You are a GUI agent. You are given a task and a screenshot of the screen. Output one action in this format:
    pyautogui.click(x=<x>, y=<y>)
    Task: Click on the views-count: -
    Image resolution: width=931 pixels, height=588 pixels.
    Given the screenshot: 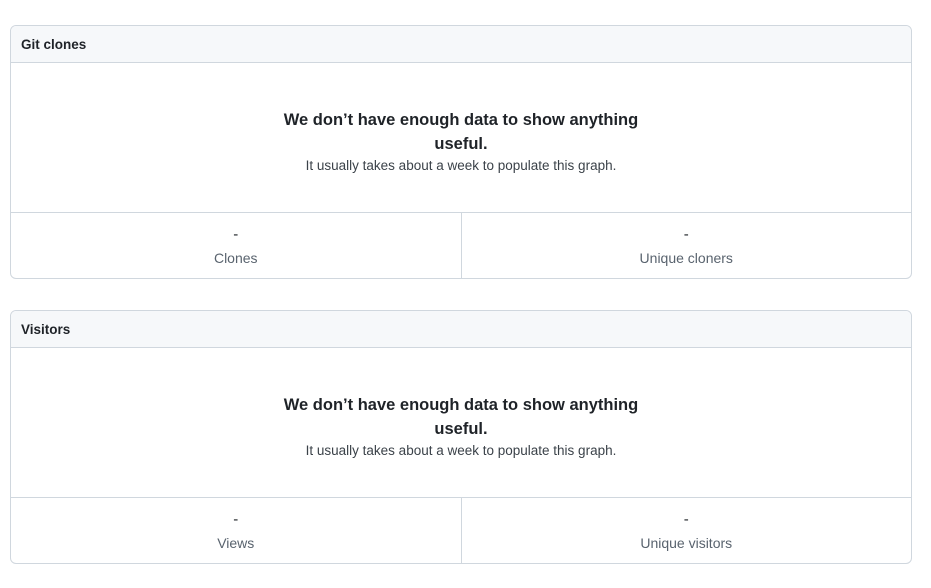 What is the action you would take?
    pyautogui.click(x=236, y=519)
    